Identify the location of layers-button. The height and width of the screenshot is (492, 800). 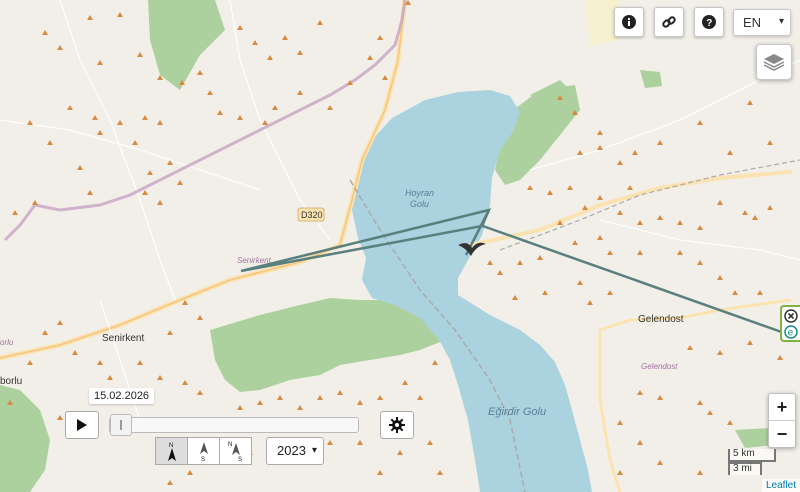
(774, 62).